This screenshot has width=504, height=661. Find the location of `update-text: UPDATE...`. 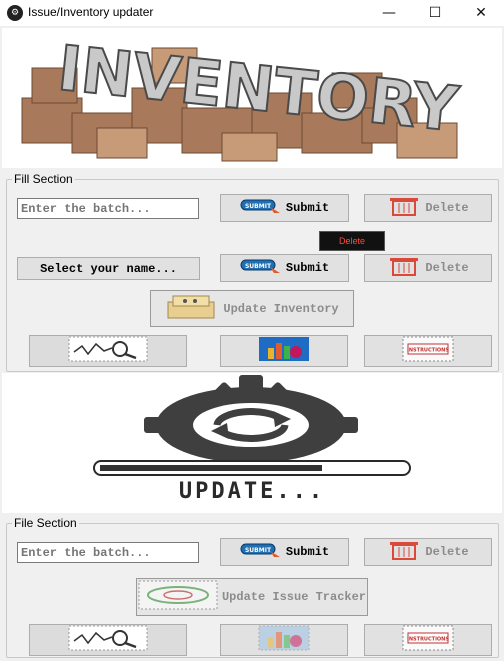

update-text: UPDATE... is located at coordinates (252, 491).